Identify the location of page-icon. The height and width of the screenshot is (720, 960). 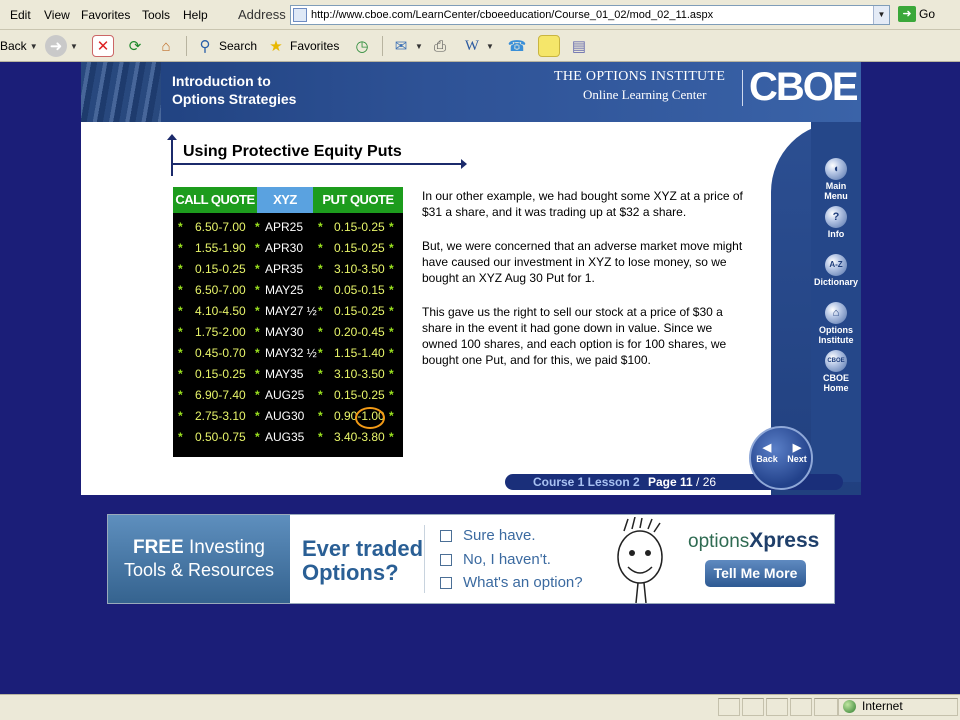
(300, 15).